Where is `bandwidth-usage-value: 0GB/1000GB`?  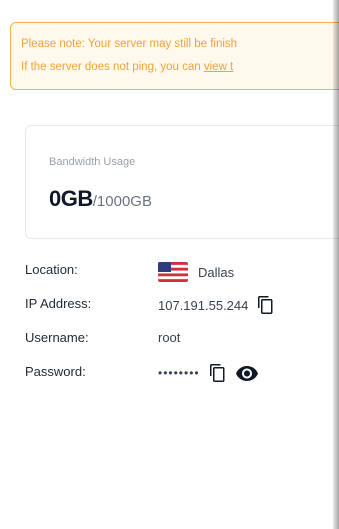 bandwidth-usage-value: 0GB/1000GB is located at coordinates (100, 199).